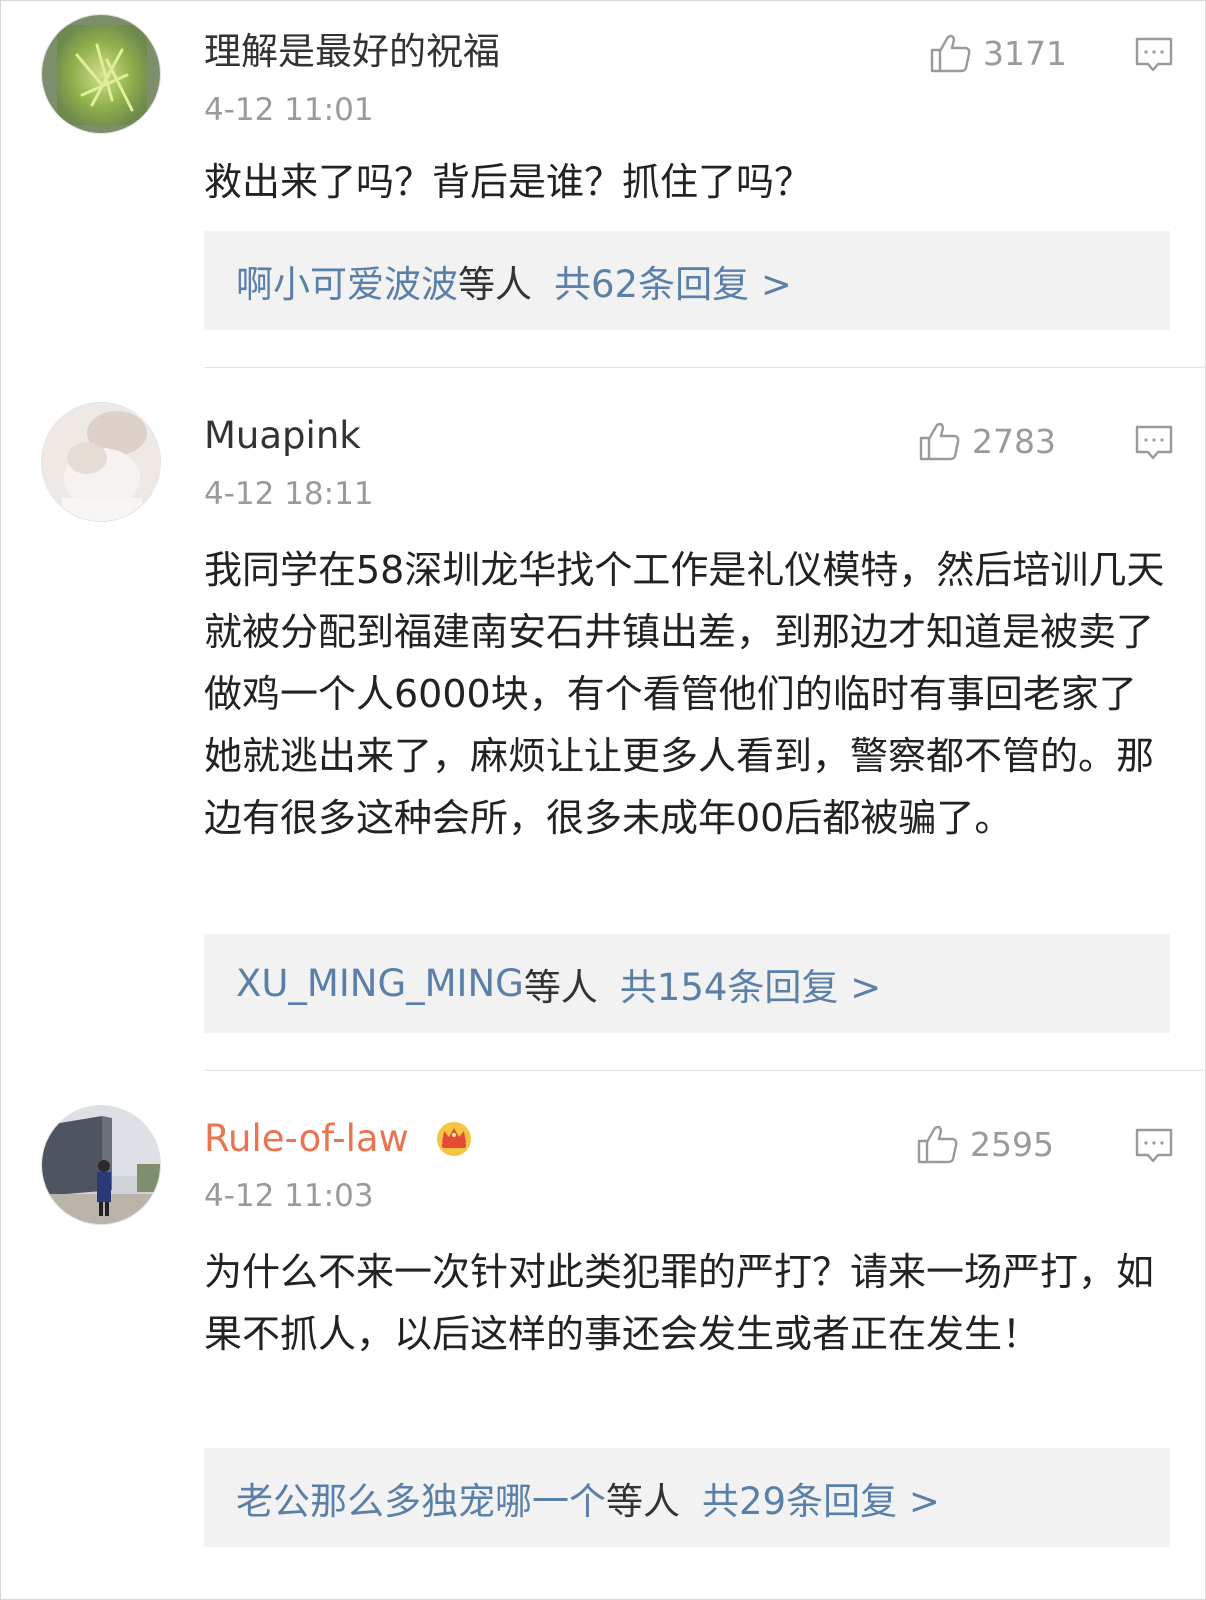  I want to click on username-text: Rule-of-law, so click(306, 1138).